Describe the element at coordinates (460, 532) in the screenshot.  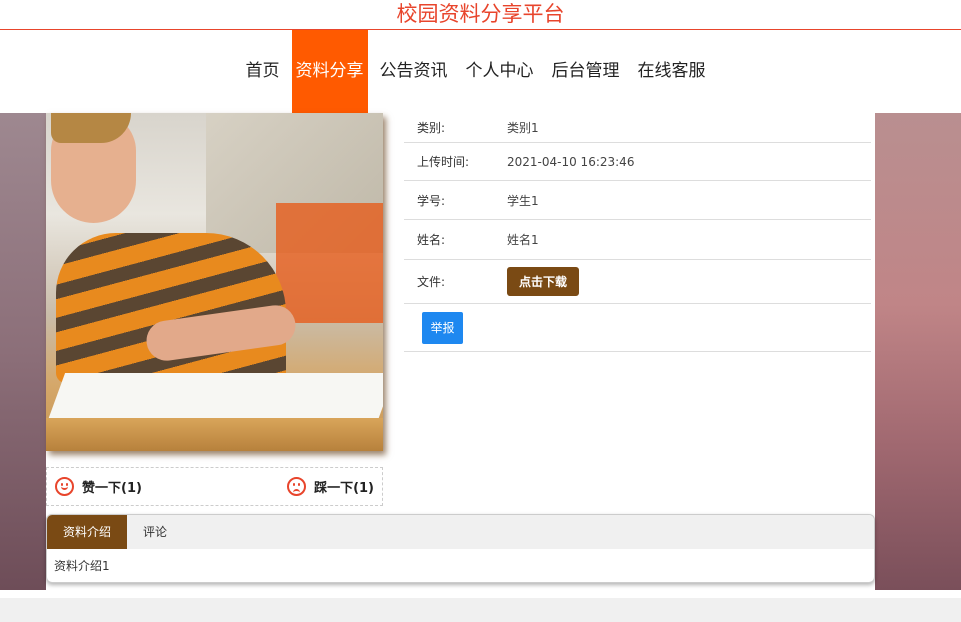
I see `tab-bar: 资料介绍 评论` at that location.